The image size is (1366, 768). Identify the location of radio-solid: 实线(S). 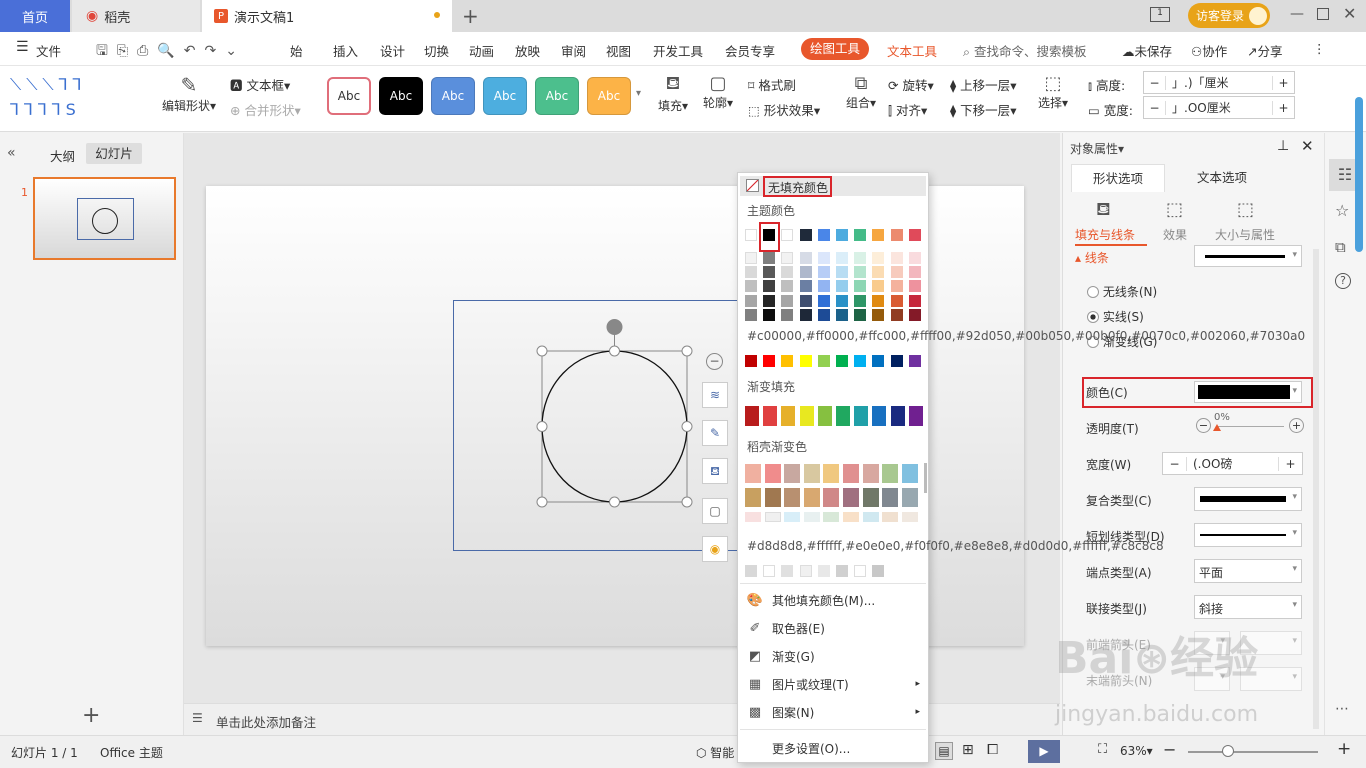
(1115, 316).